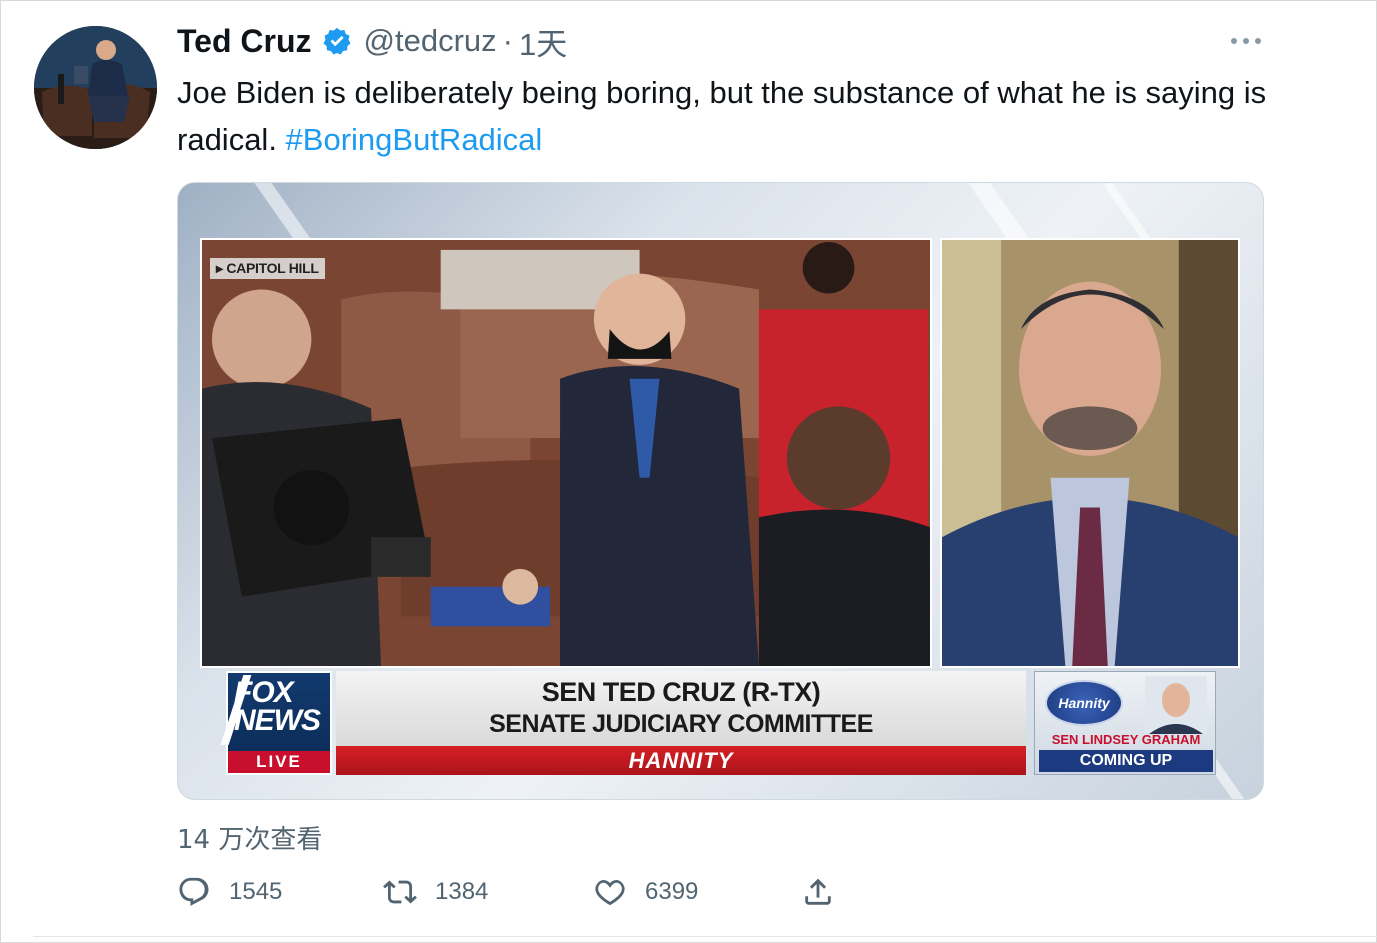 This screenshot has width=1377, height=943. I want to click on show-name-bar: HANNITY, so click(681, 760).